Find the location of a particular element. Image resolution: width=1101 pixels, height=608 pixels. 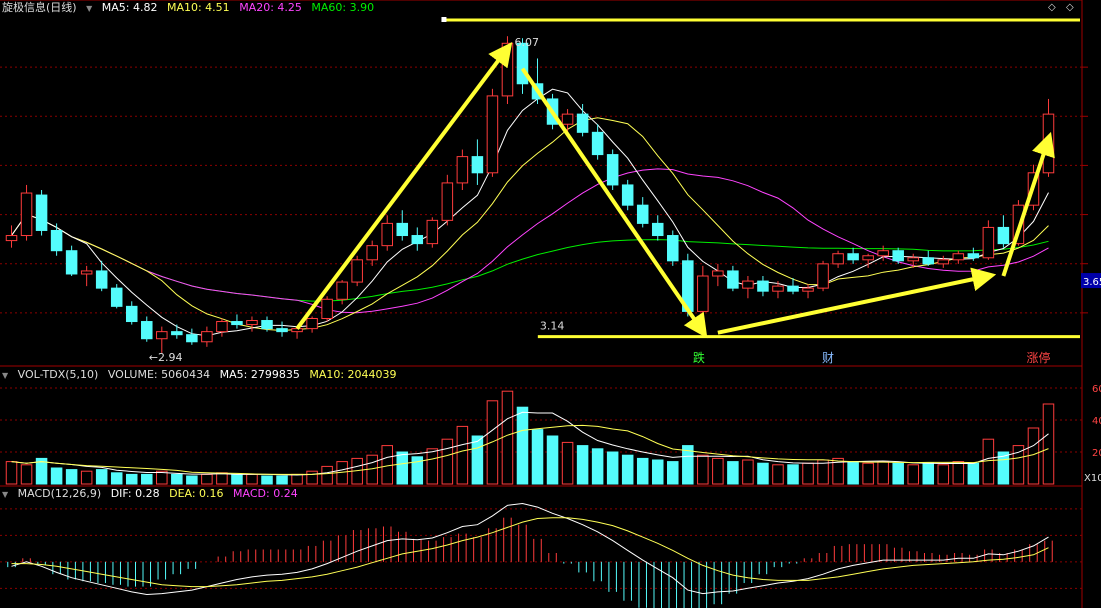

current-price-label: 3.65 is located at coordinates (1092, 282).